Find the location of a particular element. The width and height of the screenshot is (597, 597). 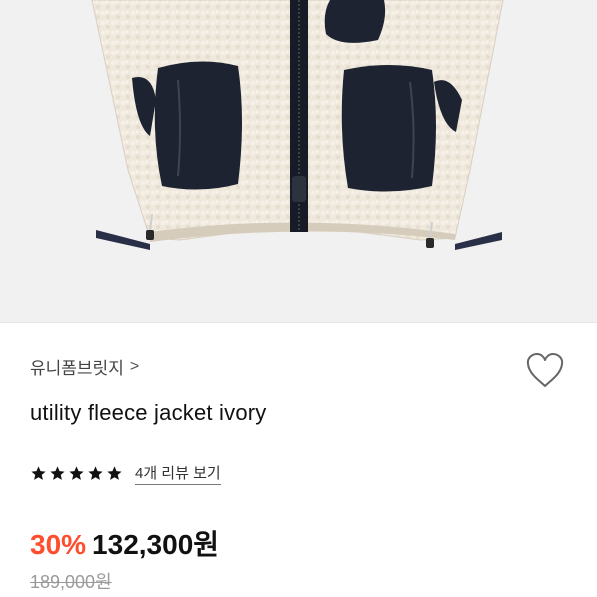

brand-name: 유니폼브릿지 is located at coordinates (77, 368).